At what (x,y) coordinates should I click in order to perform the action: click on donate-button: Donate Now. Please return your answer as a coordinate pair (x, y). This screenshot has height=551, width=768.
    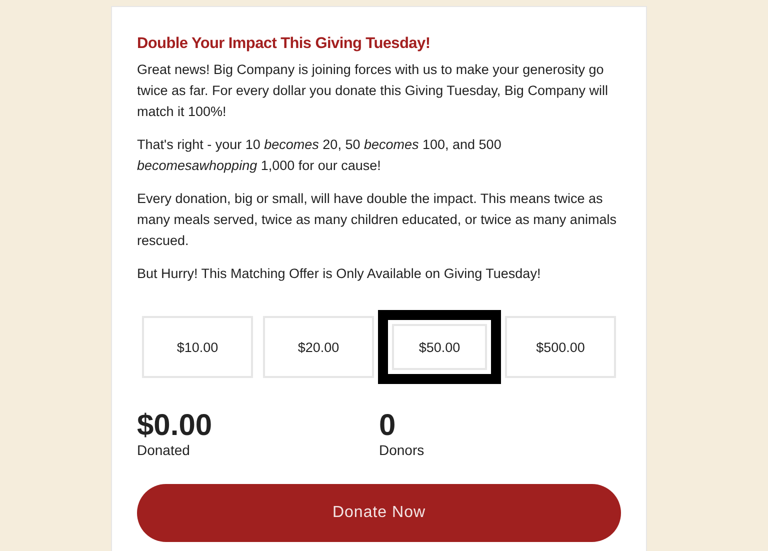
    Looking at the image, I should click on (379, 513).